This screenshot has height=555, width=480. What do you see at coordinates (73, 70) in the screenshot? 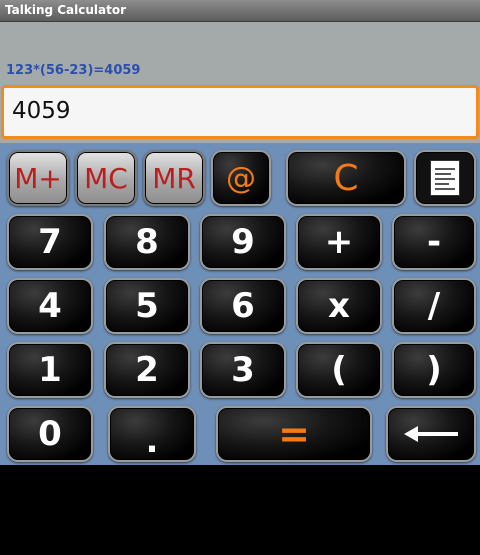
I see `expression-text: 123*(56-23)=4059` at bounding box center [73, 70].